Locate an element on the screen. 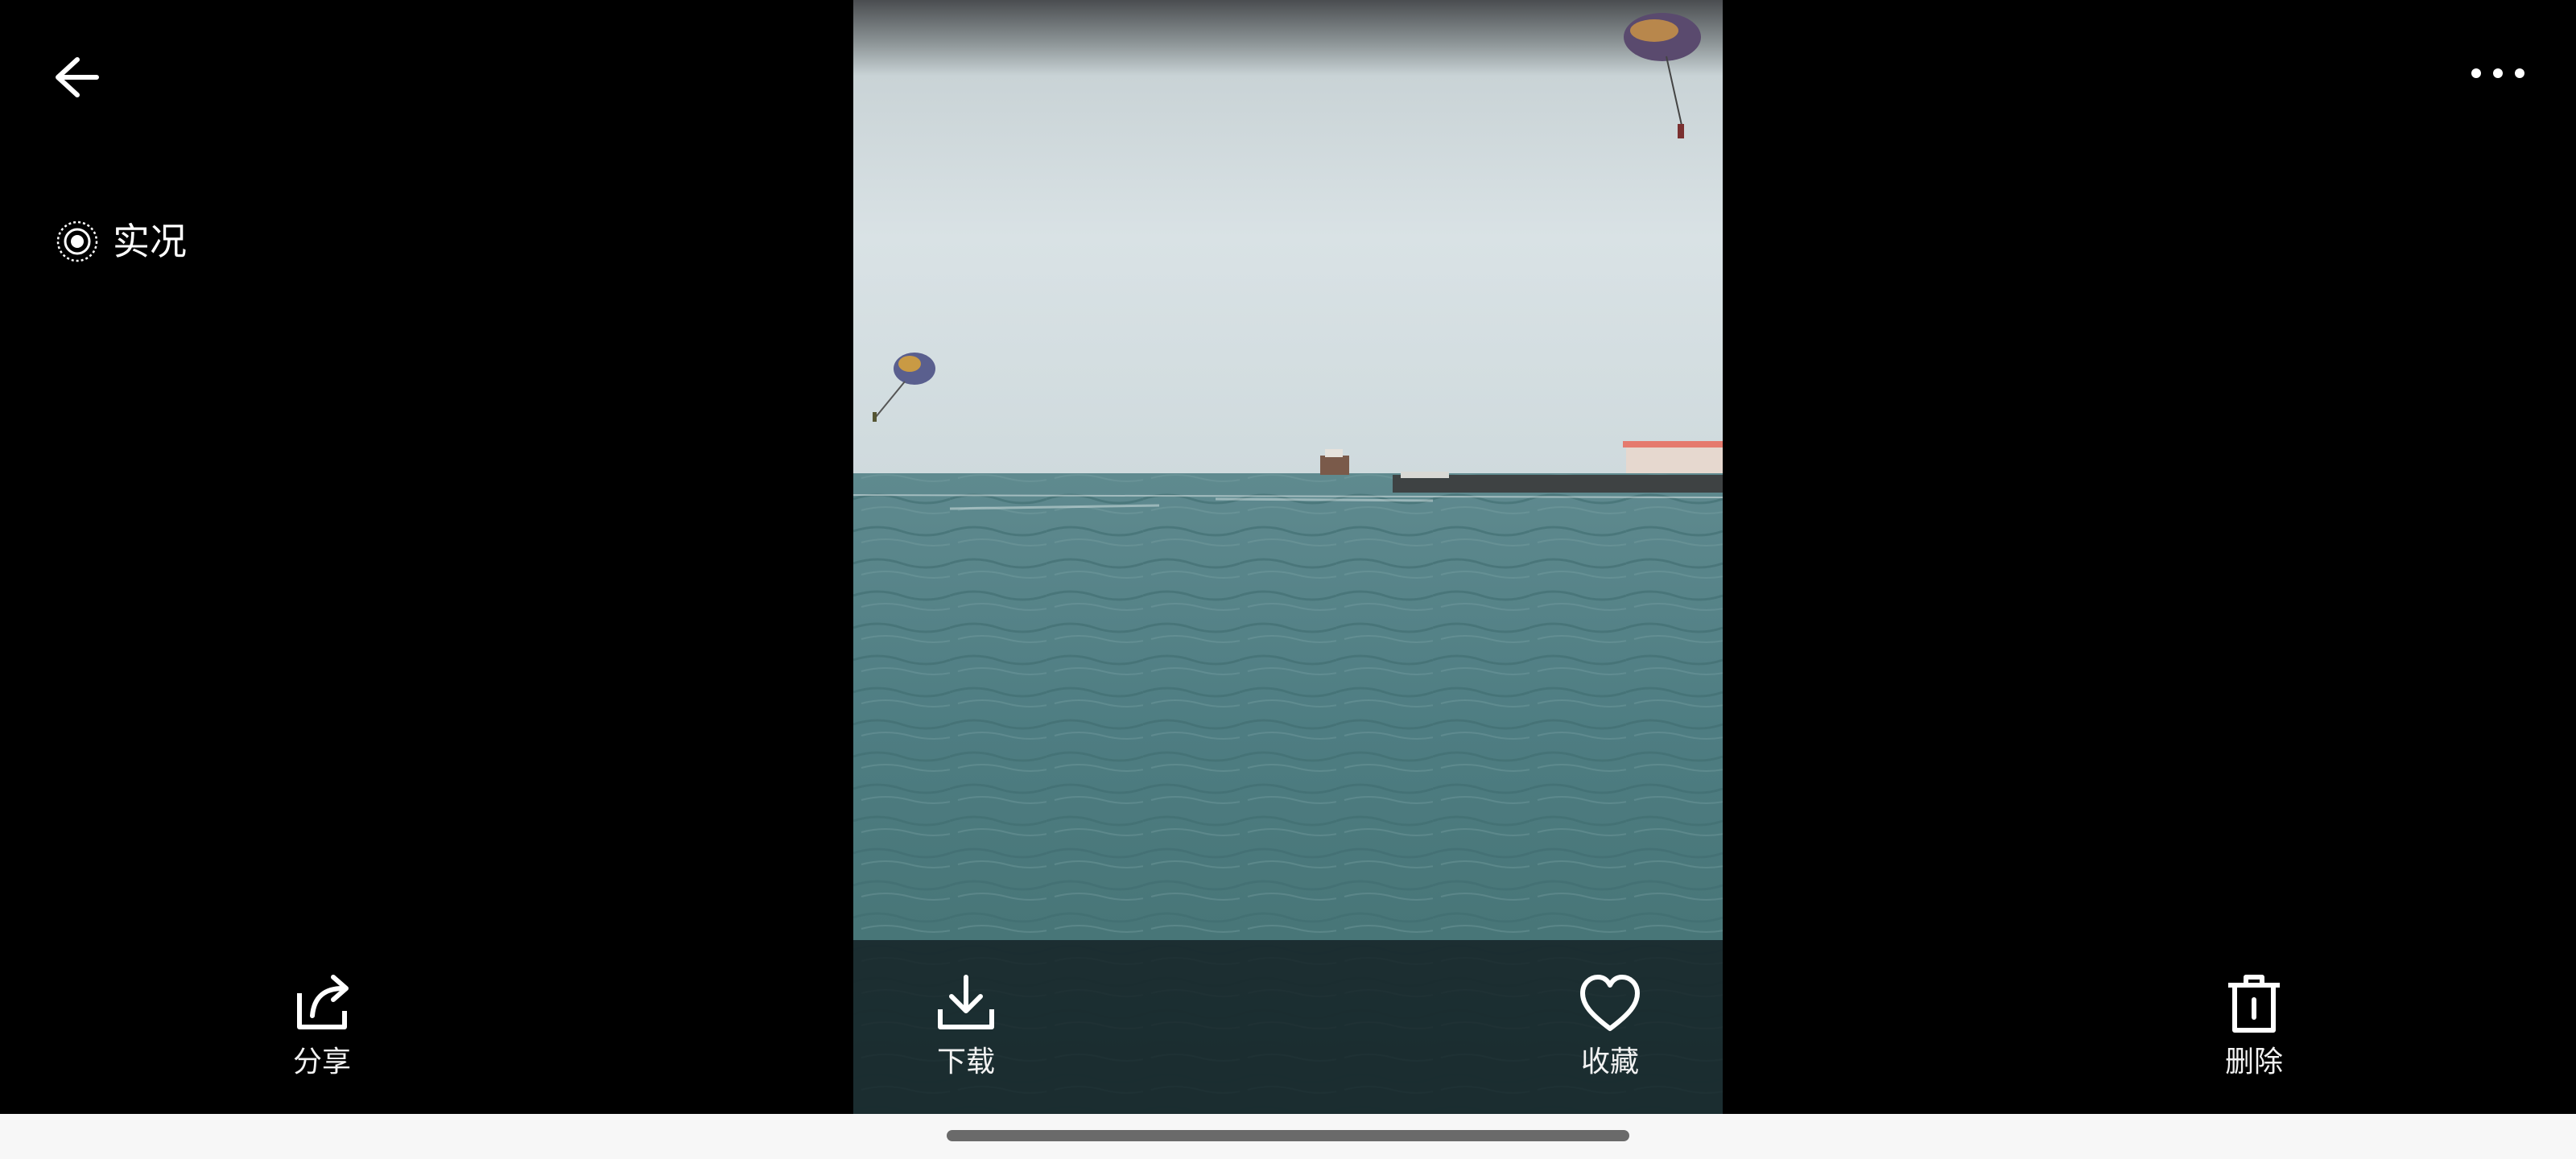 The image size is (2576, 1159). arrow-left-icon is located at coordinates (77, 77).